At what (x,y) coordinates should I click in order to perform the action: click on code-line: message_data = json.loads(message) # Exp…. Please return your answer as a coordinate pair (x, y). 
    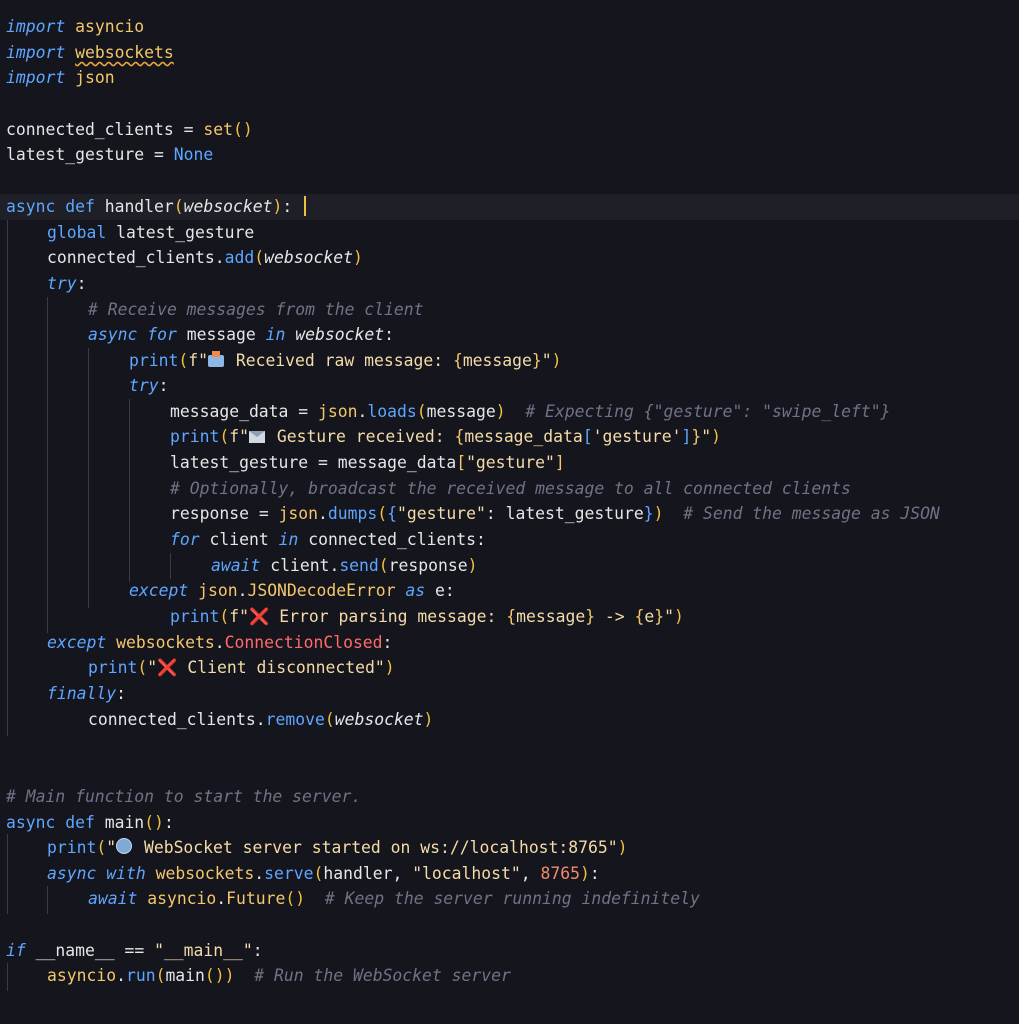
    Looking at the image, I should click on (509, 412).